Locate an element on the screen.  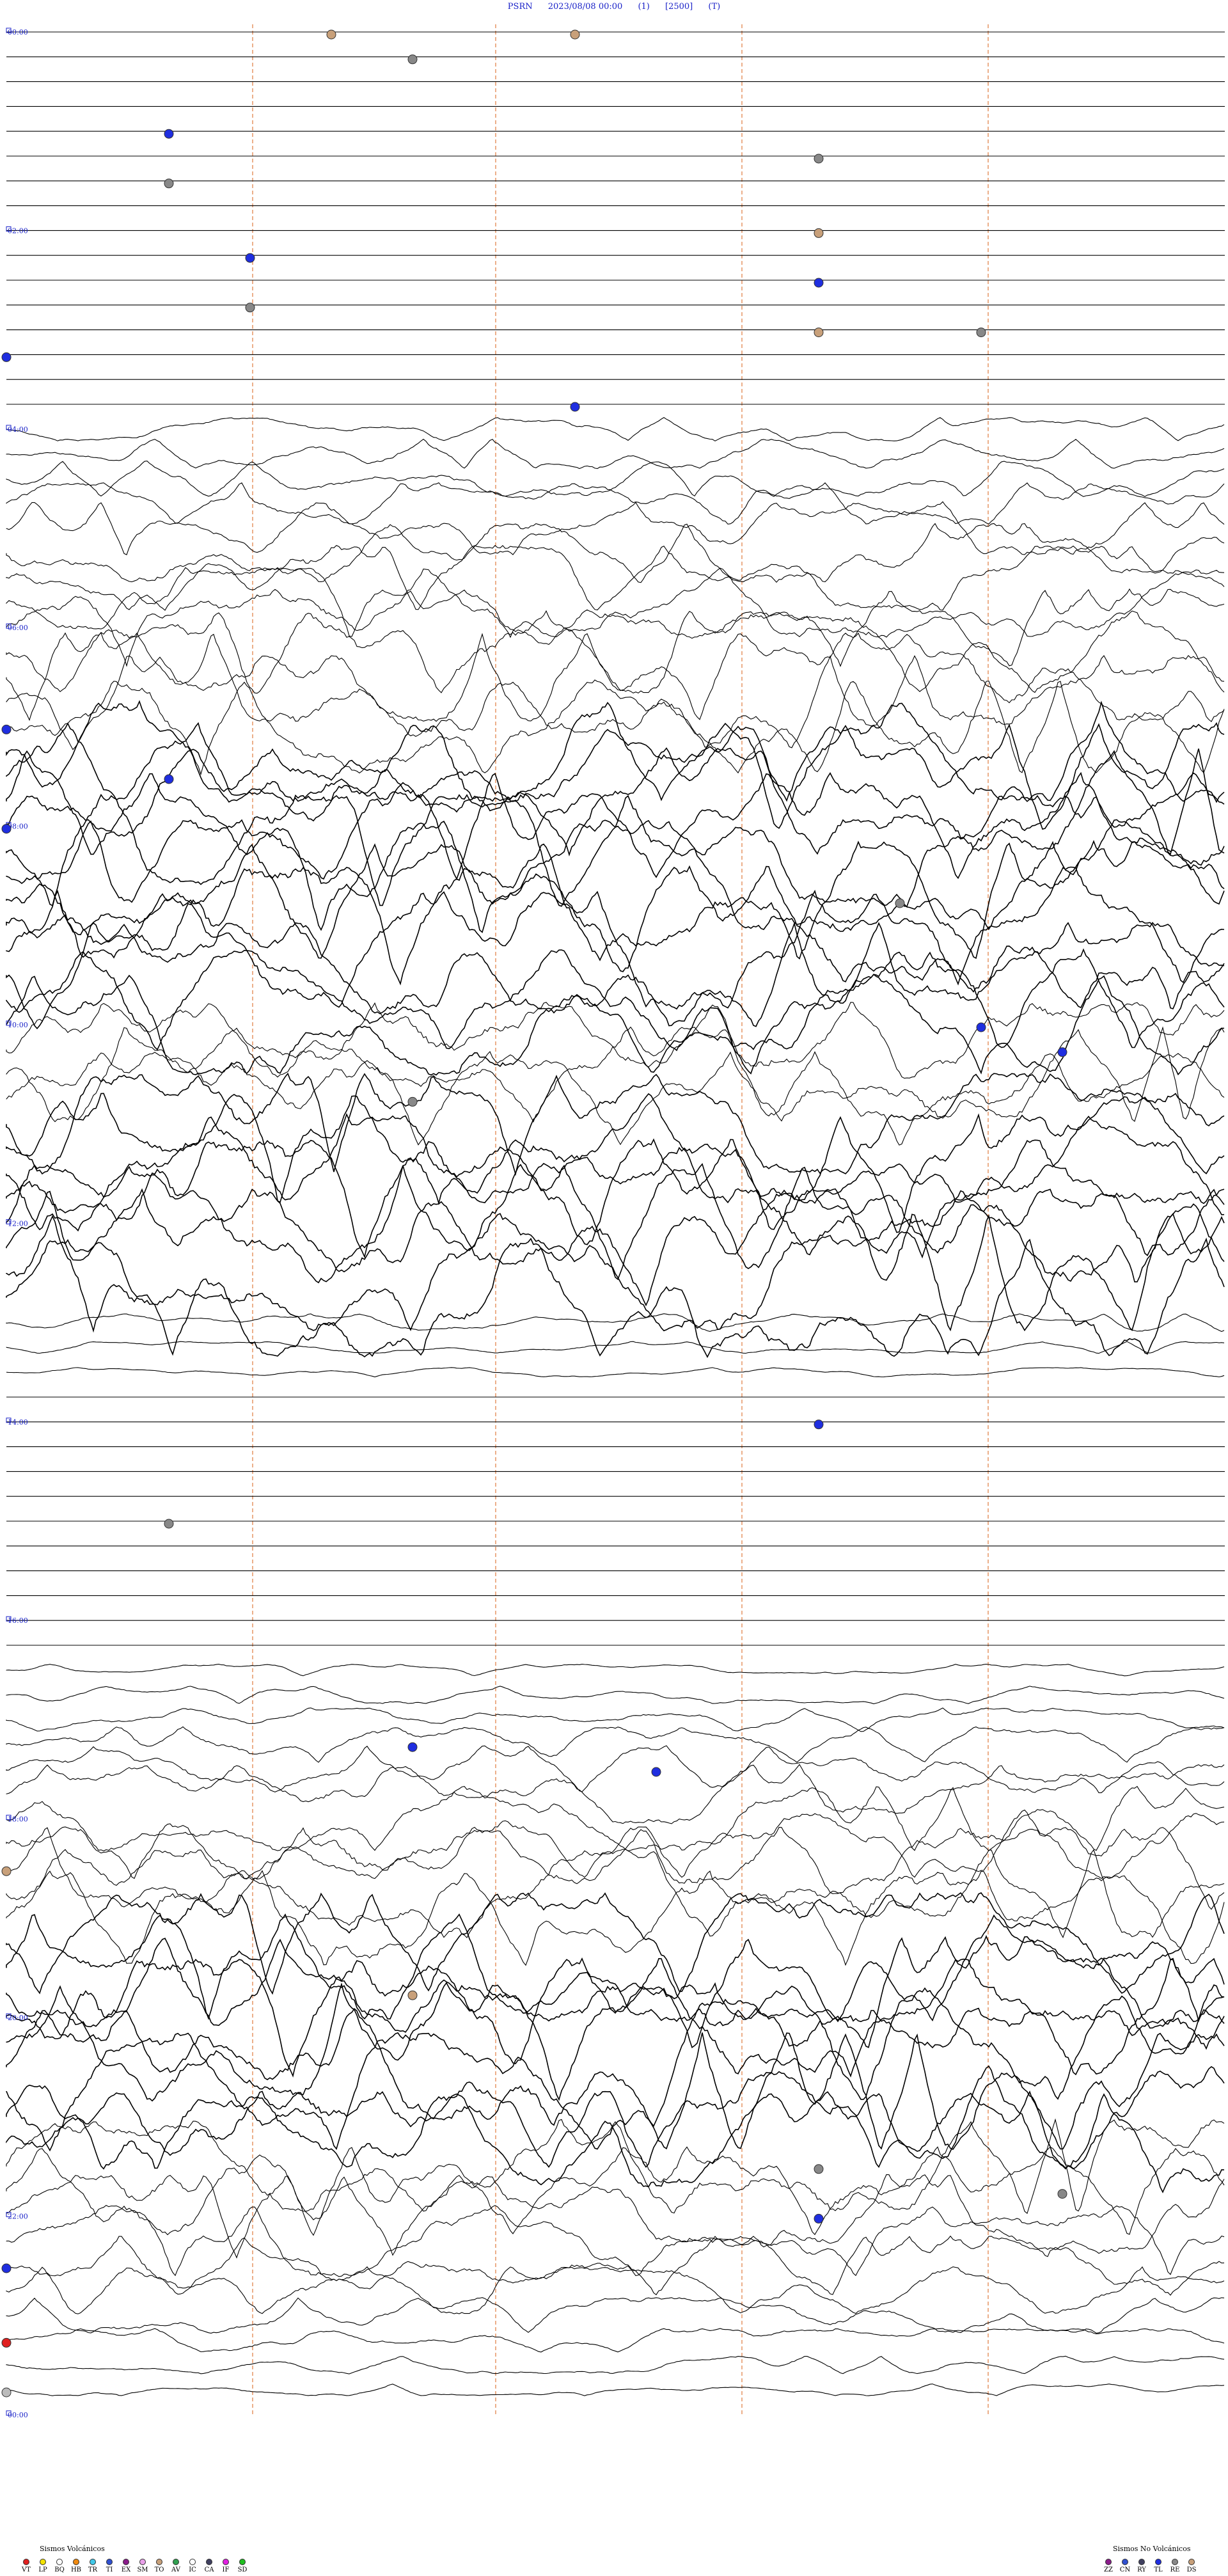
volcanic-legend-item: LP is located at coordinates (43, 2566).